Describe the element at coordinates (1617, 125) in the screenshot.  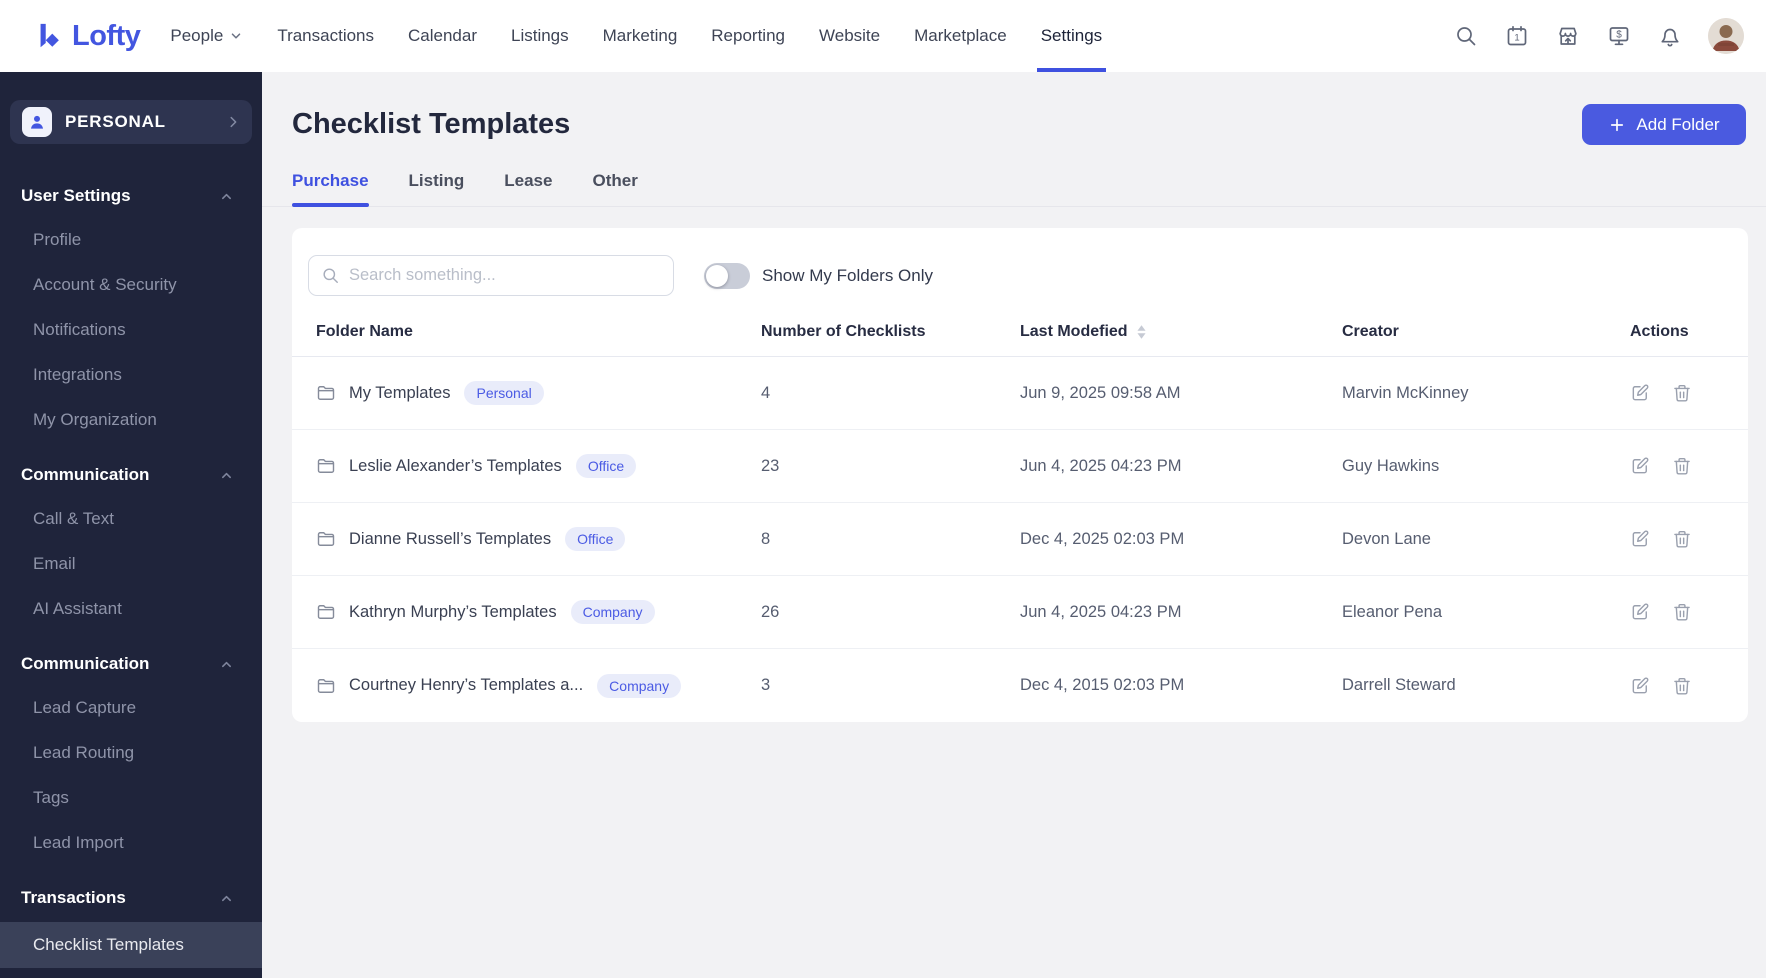
I see `plus-icon` at that location.